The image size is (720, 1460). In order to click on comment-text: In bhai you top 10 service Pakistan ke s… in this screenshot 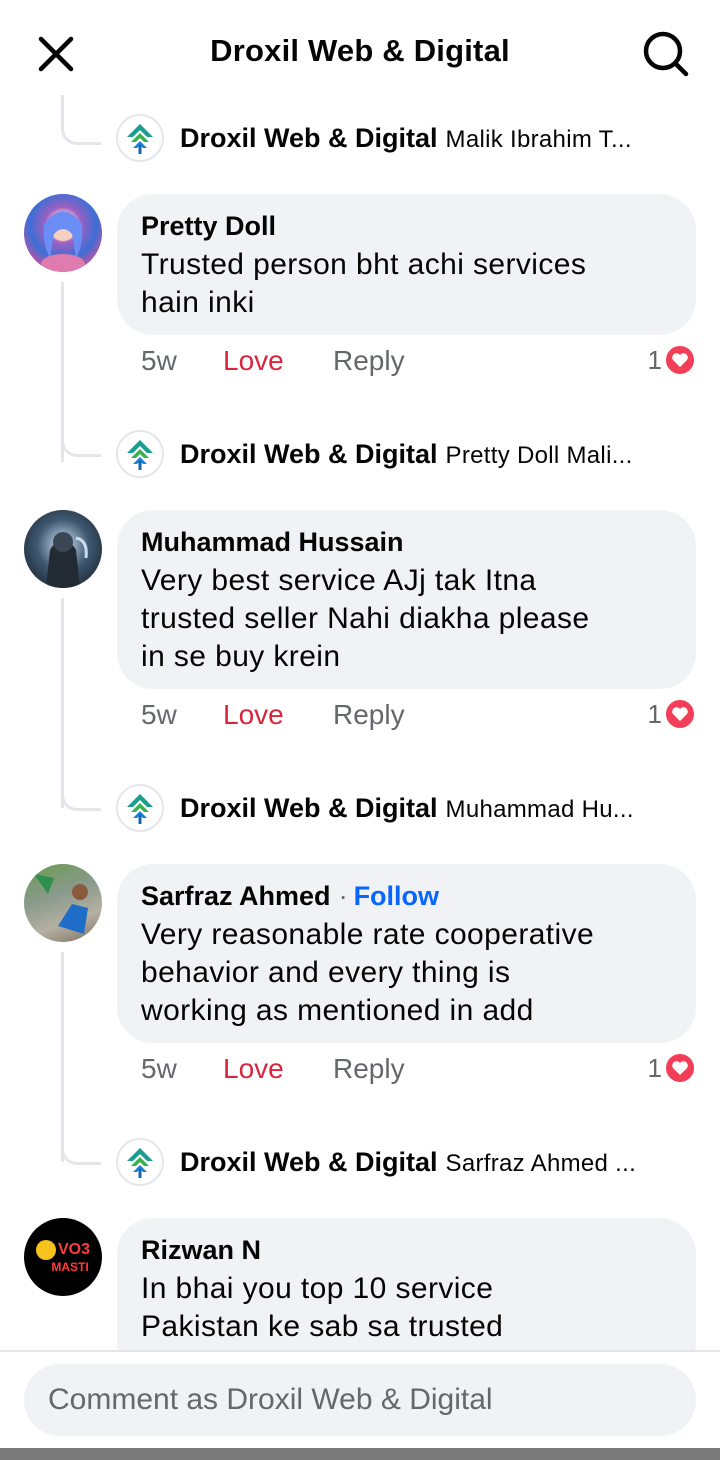, I will do `click(406, 1308)`.